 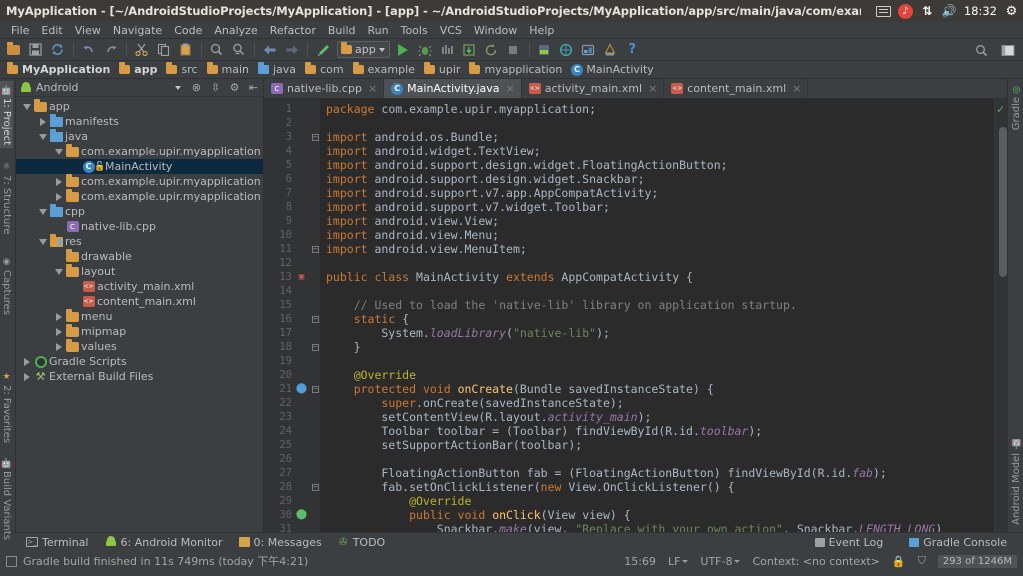 I want to click on menu-window: Window, so click(x=495, y=30).